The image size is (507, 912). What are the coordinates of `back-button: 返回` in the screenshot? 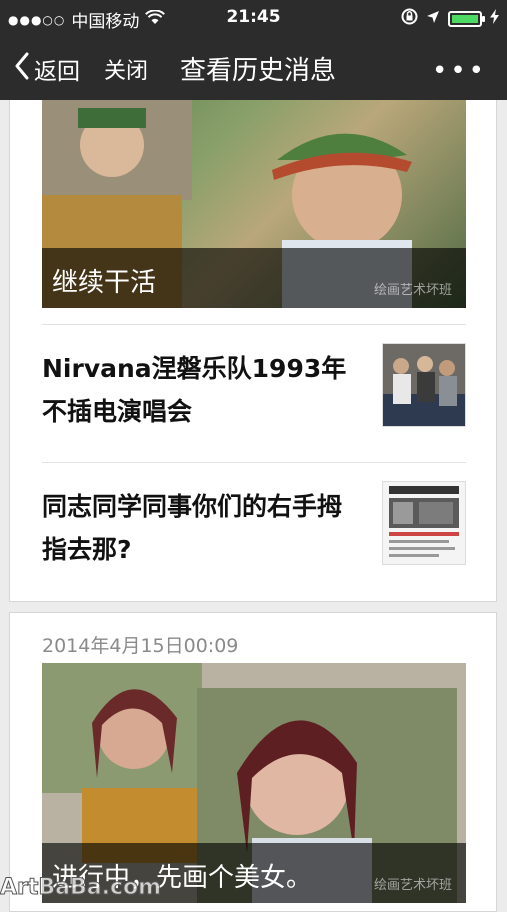 It's located at (47, 69).